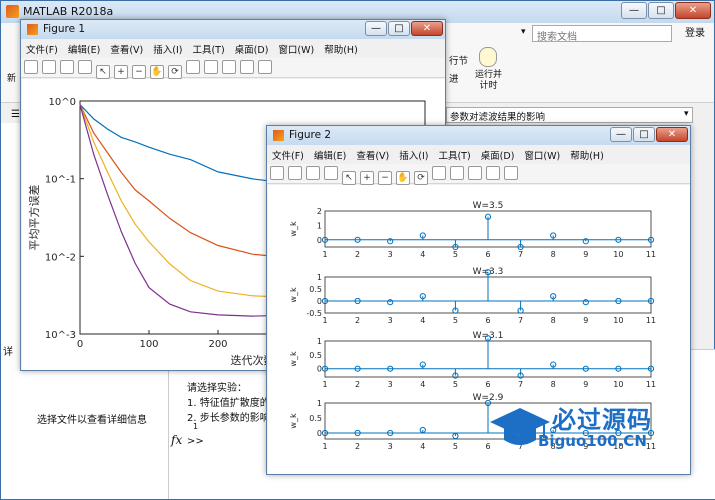 Image resolution: width=715 pixels, height=500 pixels. What do you see at coordinates (488, 206) in the screenshot?
I see `subplot-title: W=3.5` at bounding box center [488, 206].